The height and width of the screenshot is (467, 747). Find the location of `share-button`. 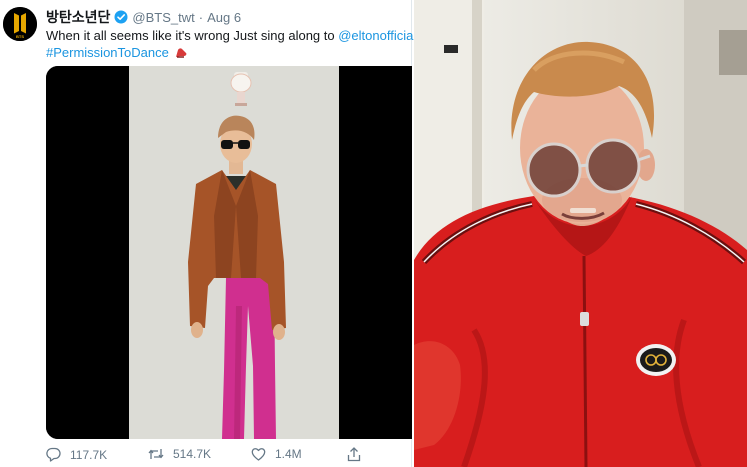

share-button is located at coordinates (354, 454).